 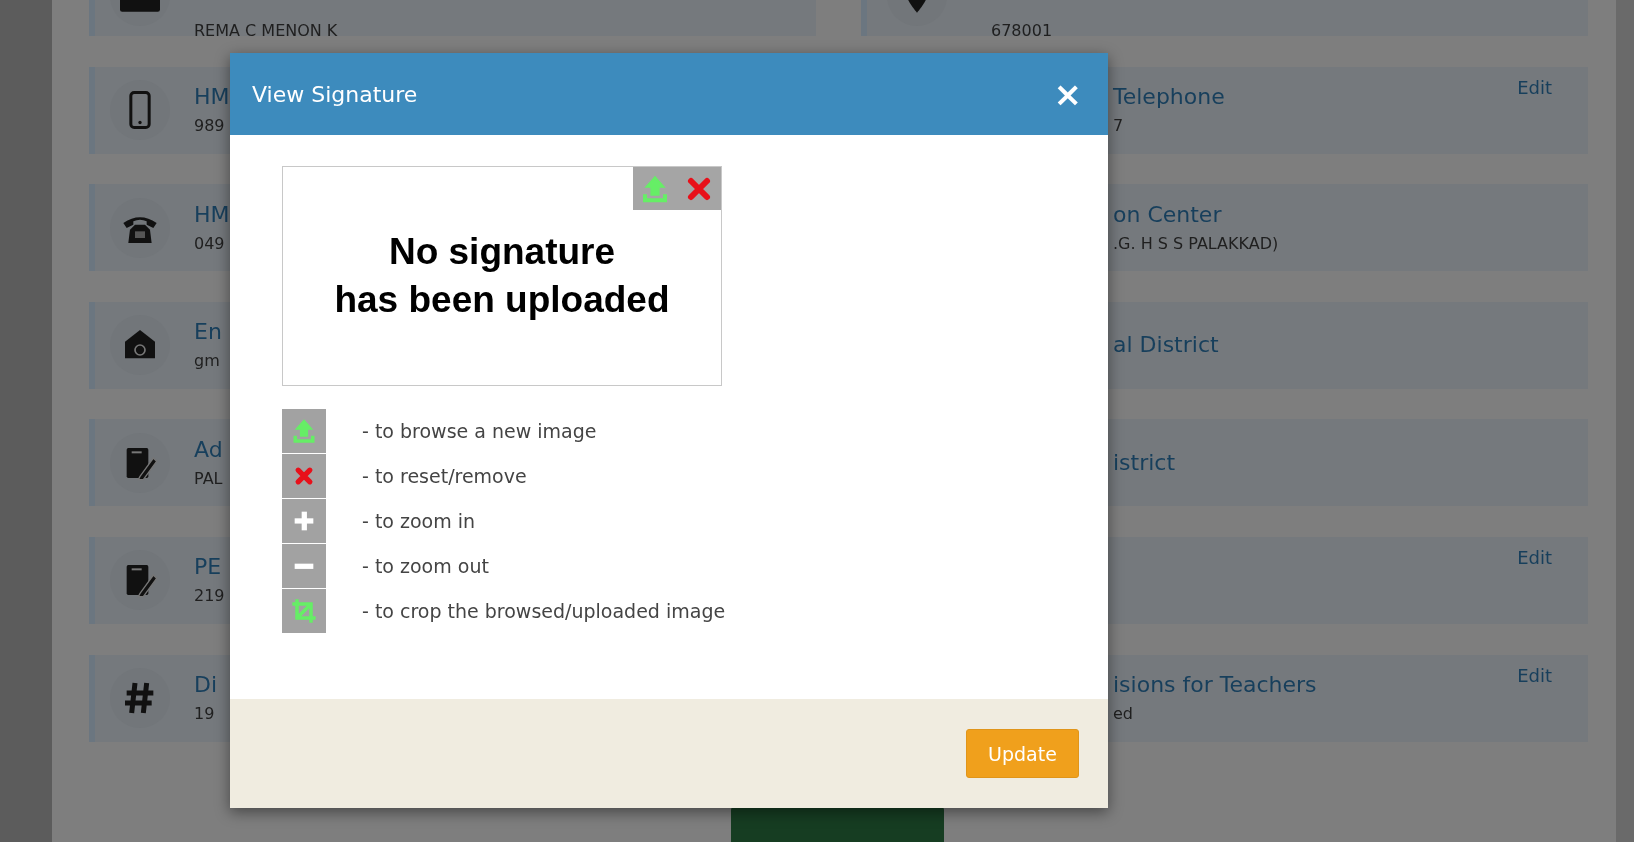 What do you see at coordinates (502, 252) in the screenshot?
I see `empty-message: No signature` at bounding box center [502, 252].